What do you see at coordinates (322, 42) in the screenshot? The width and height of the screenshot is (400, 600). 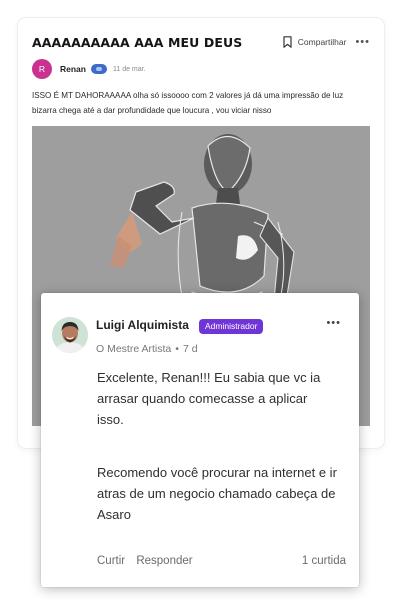 I see `share-button: Compartilhar` at bounding box center [322, 42].